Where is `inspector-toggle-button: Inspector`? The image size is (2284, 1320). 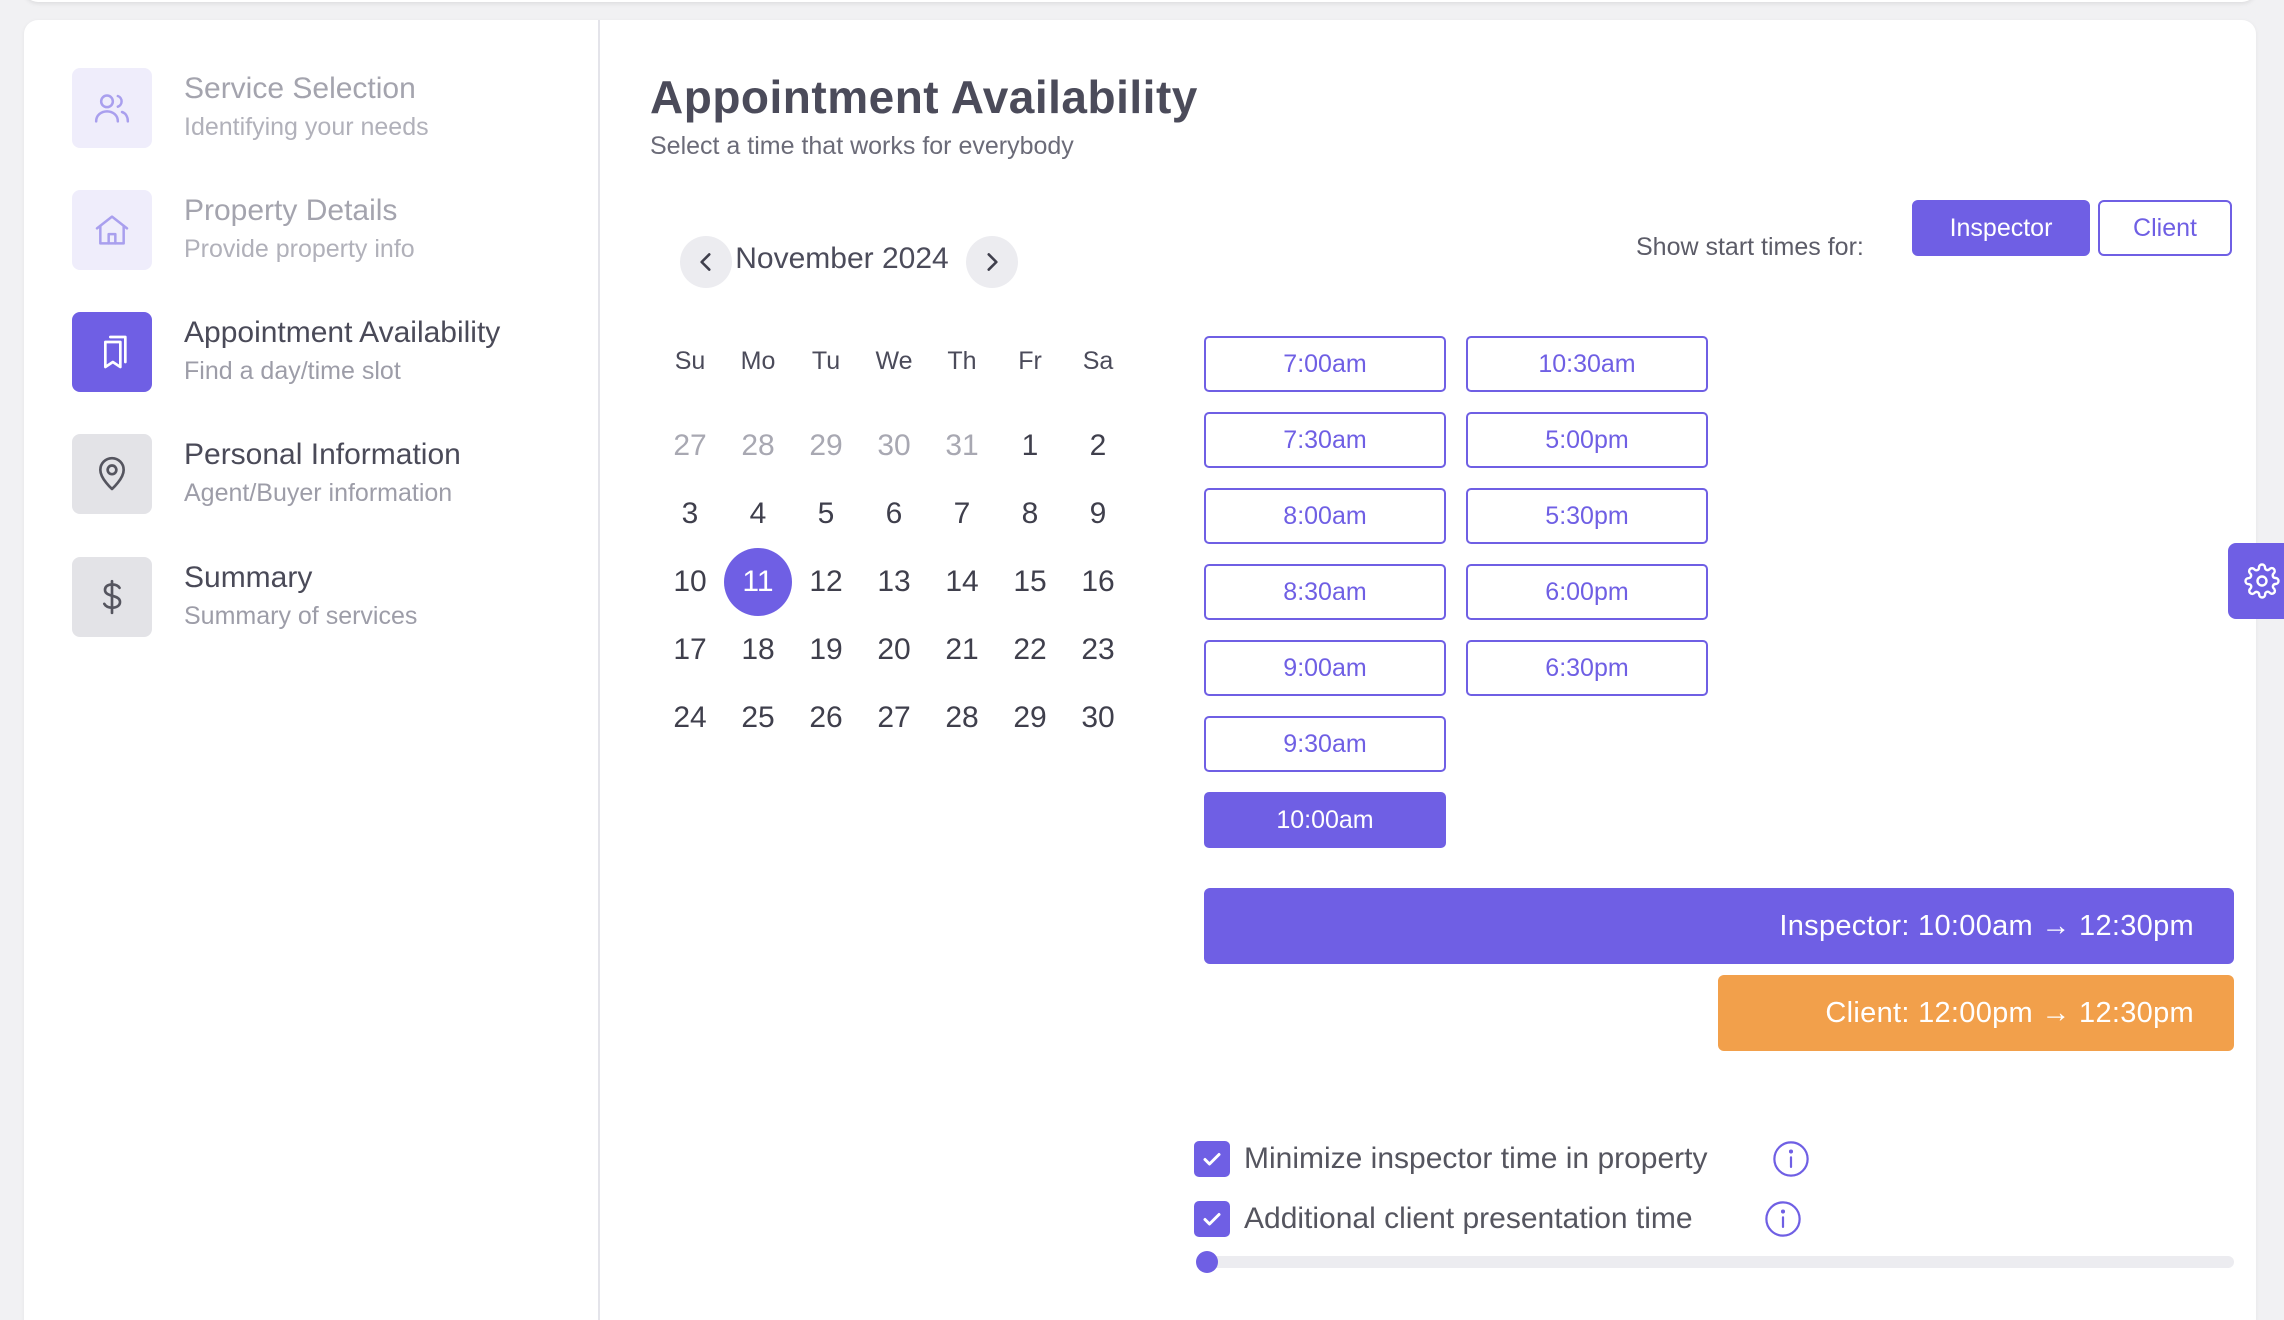 inspector-toggle-button: Inspector is located at coordinates (2001, 228).